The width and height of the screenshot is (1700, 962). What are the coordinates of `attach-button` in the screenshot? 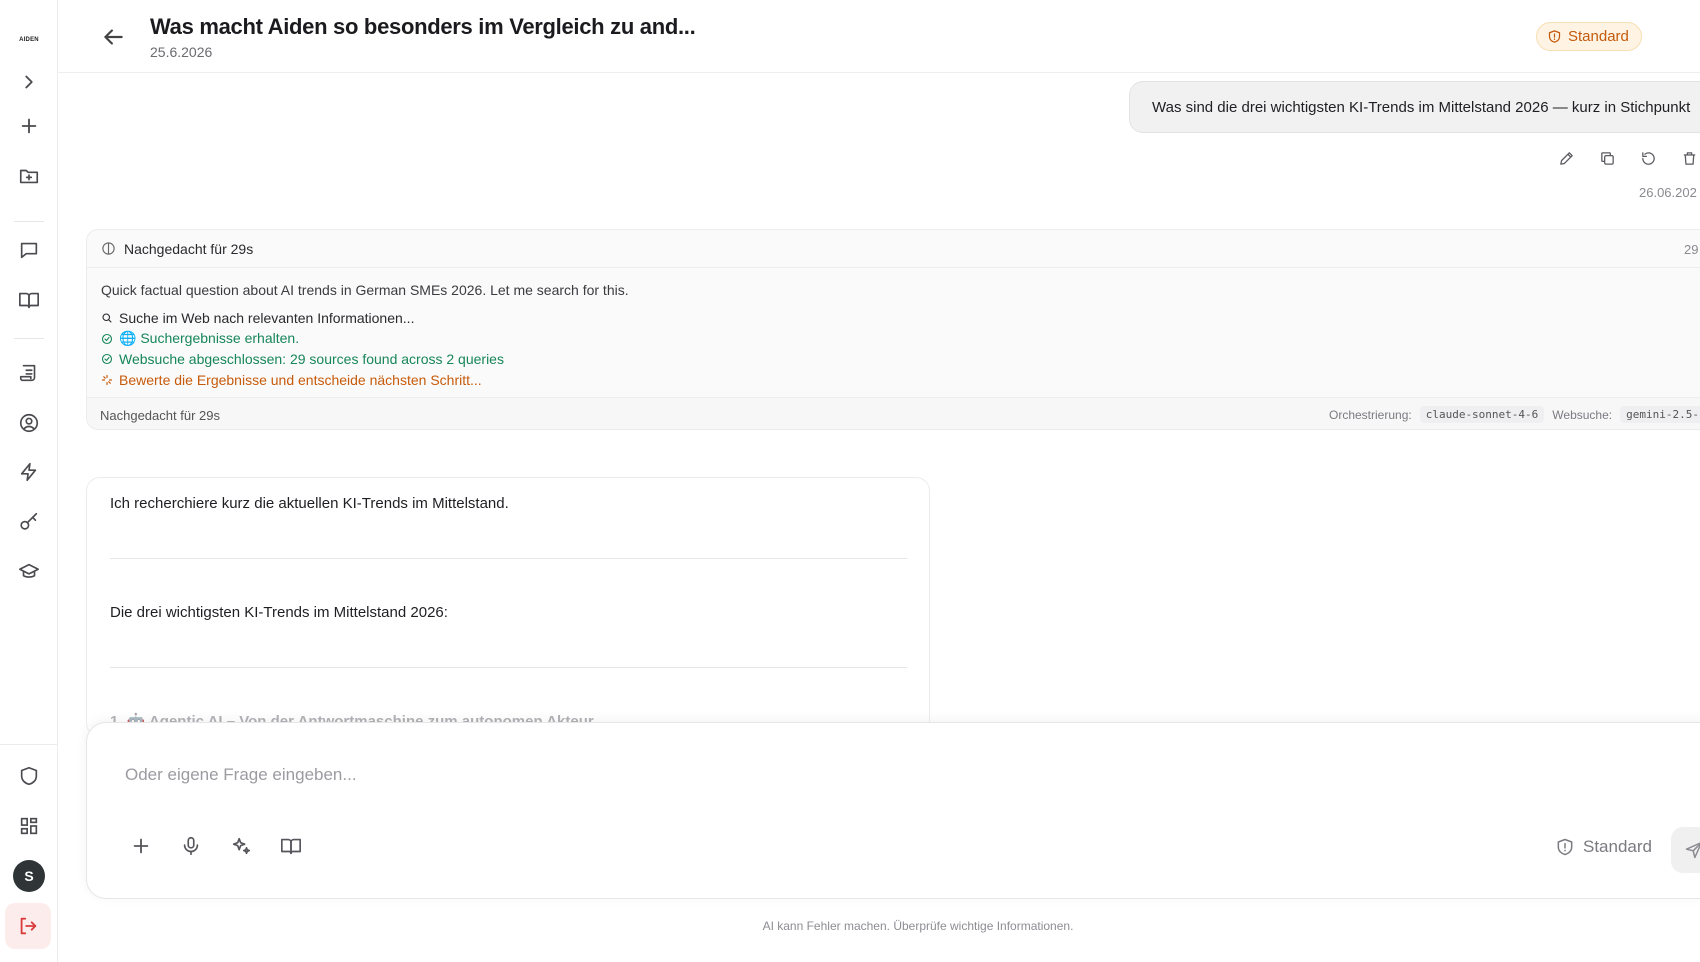 It's located at (143, 848).